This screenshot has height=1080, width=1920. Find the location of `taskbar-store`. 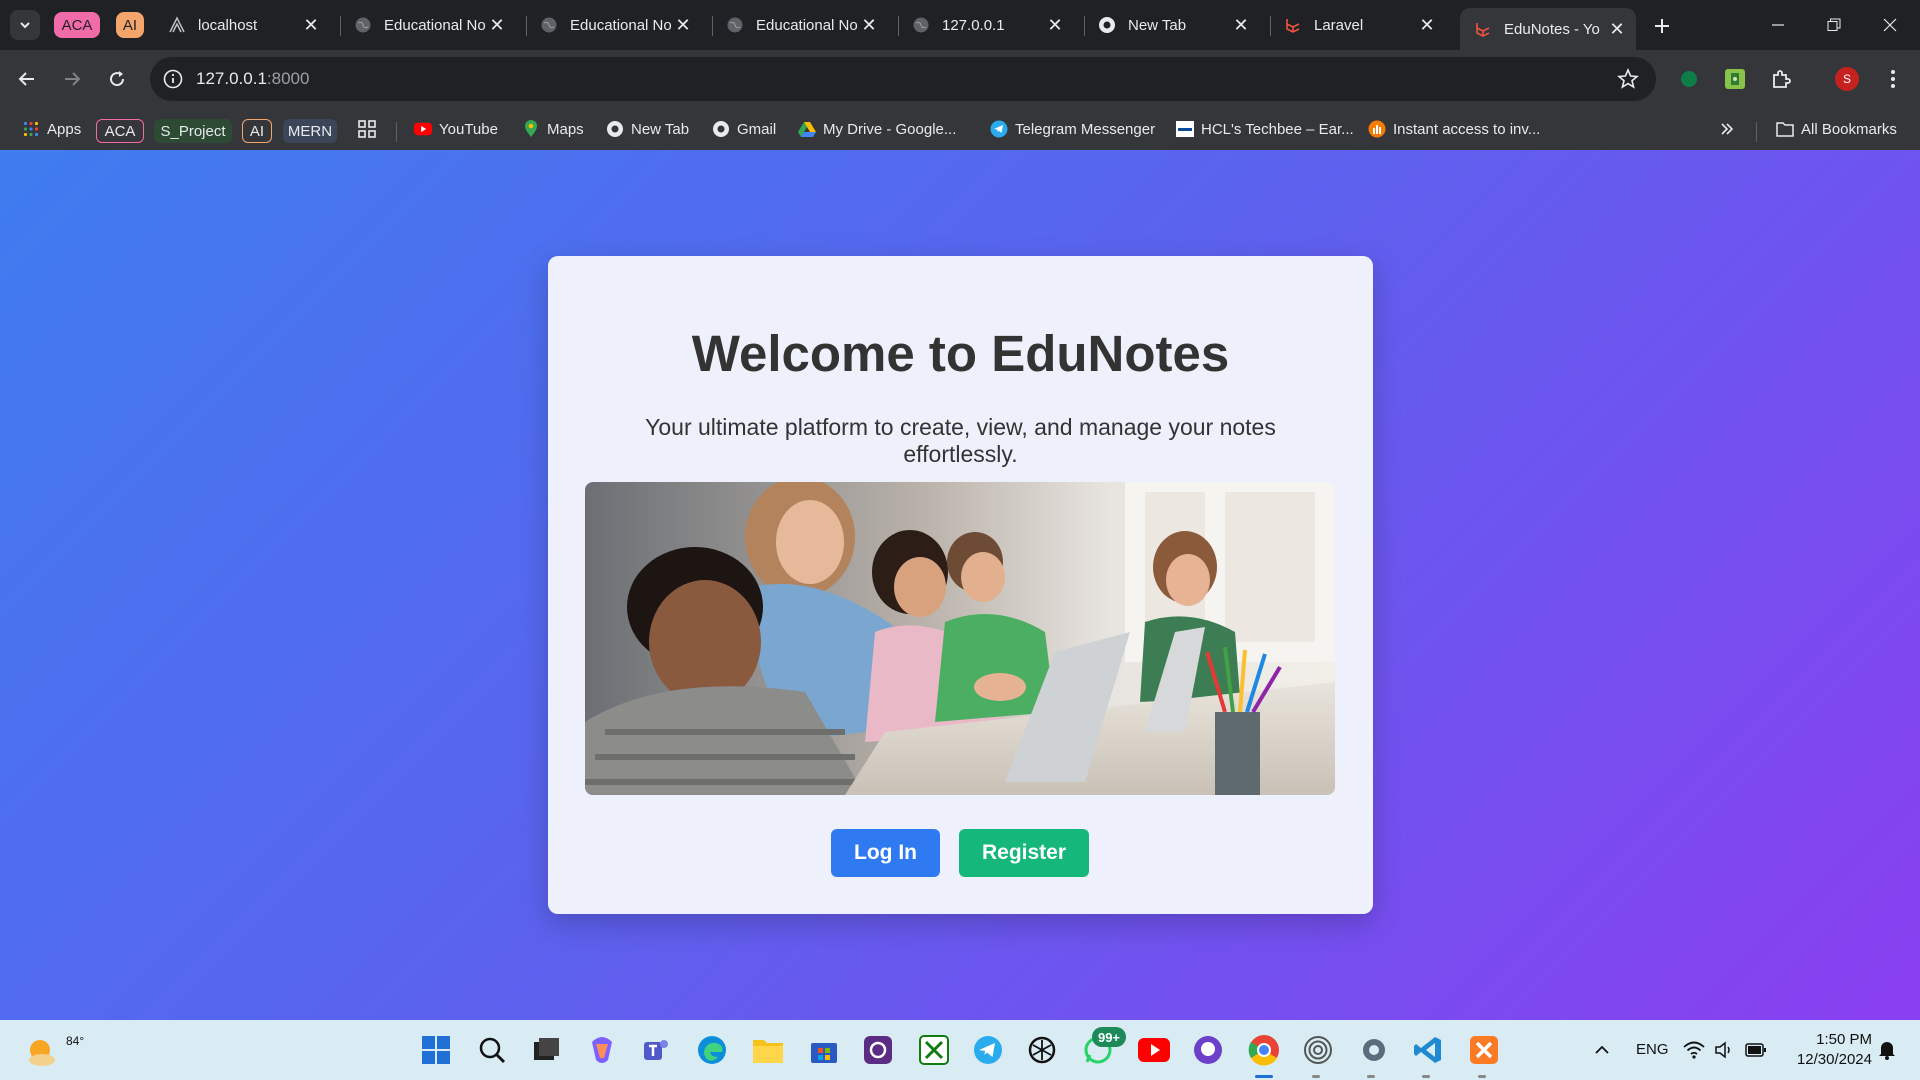

taskbar-store is located at coordinates (824, 1050).